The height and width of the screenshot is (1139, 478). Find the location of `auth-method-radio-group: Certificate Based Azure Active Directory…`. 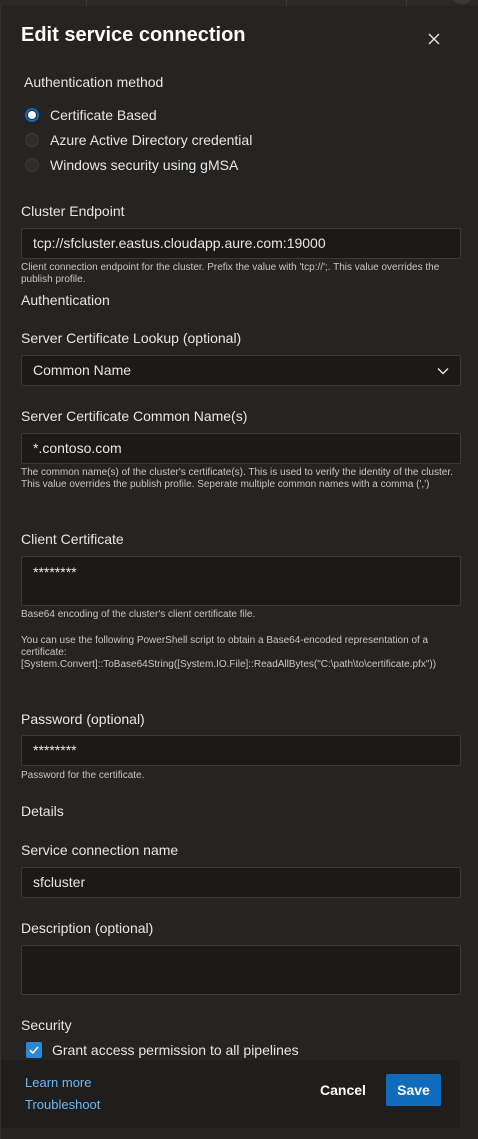

auth-method-radio-group: Certificate Based Azure Active Directory… is located at coordinates (138, 139).